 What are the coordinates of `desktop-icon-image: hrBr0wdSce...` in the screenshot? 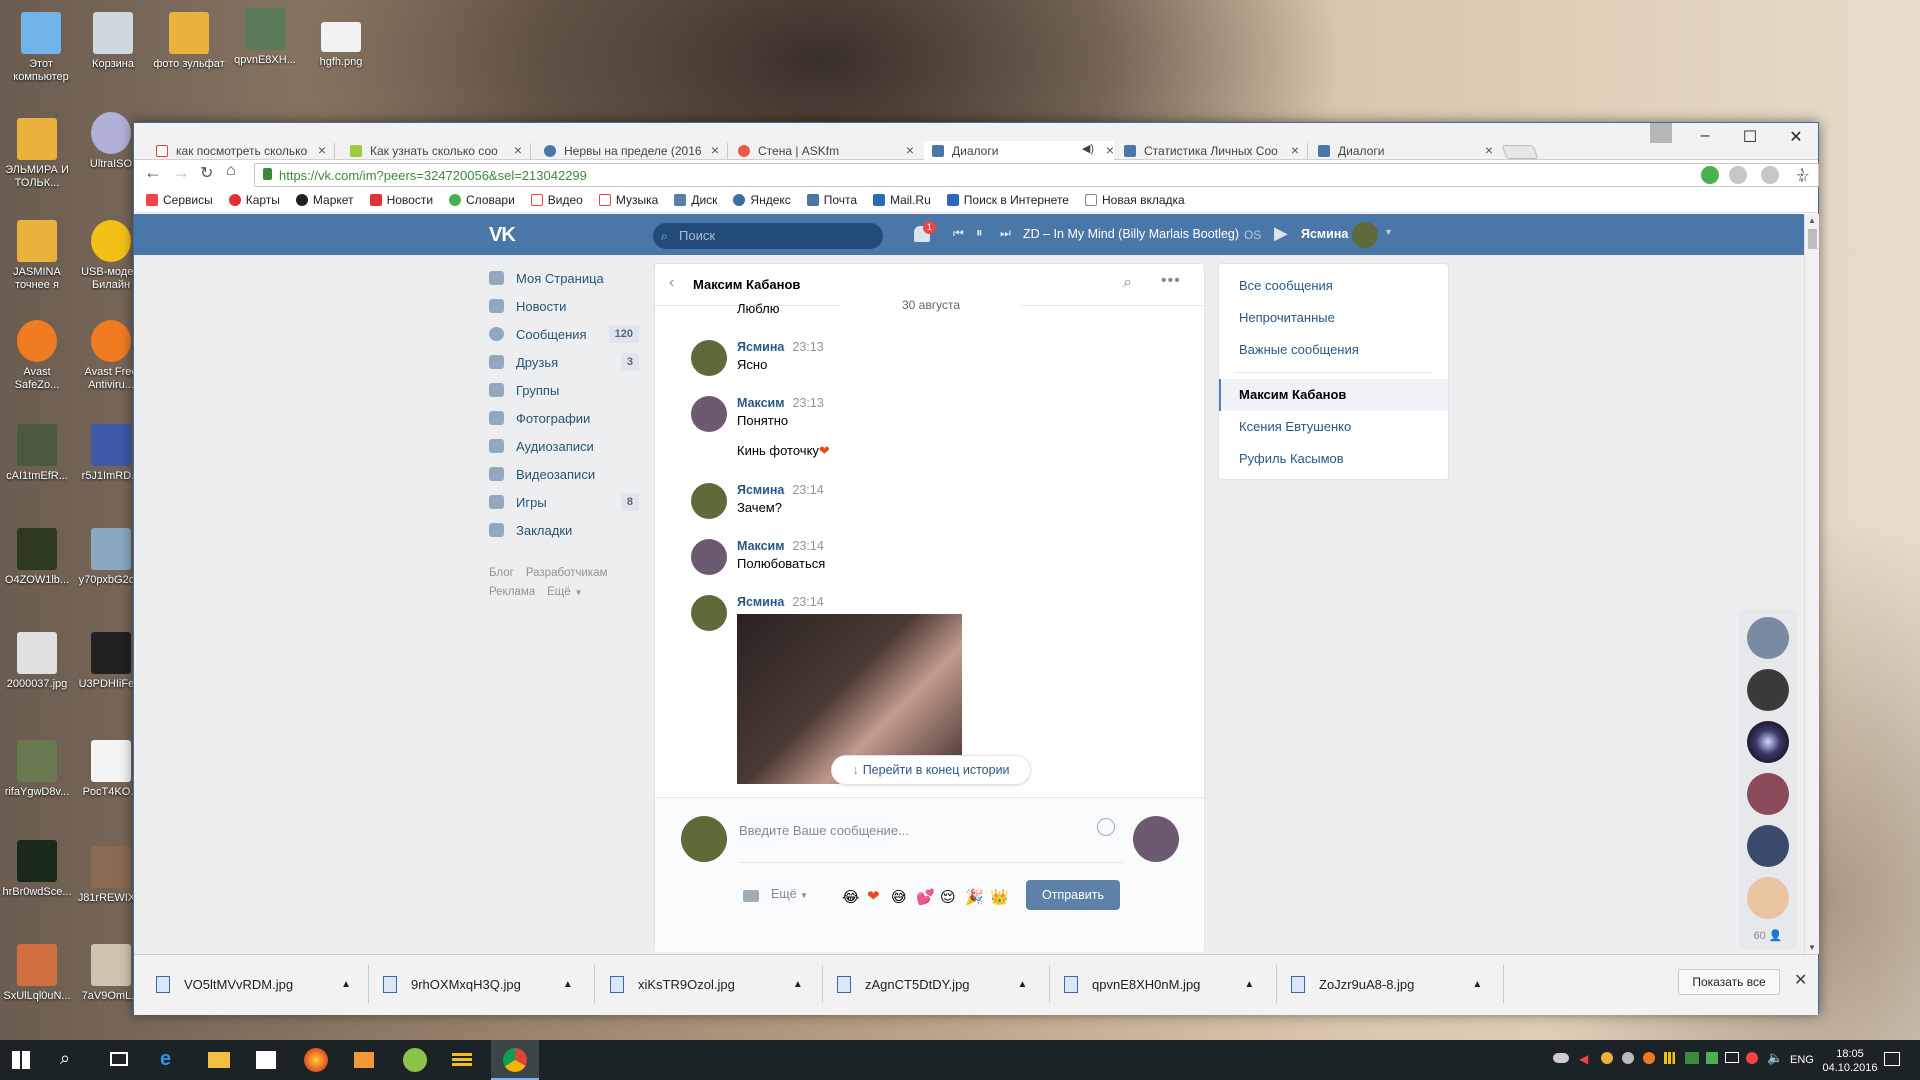 It's located at (37, 869).